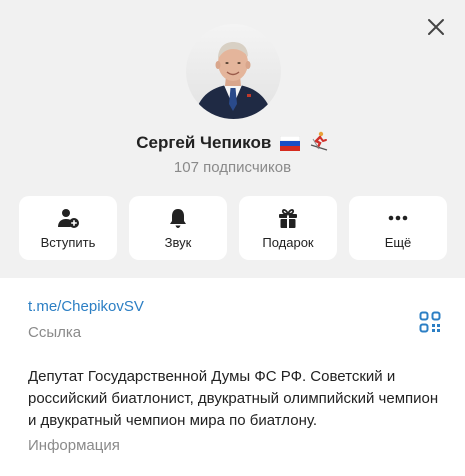 The height and width of the screenshot is (476, 465). I want to click on russia-flag-icon, so click(290, 145).